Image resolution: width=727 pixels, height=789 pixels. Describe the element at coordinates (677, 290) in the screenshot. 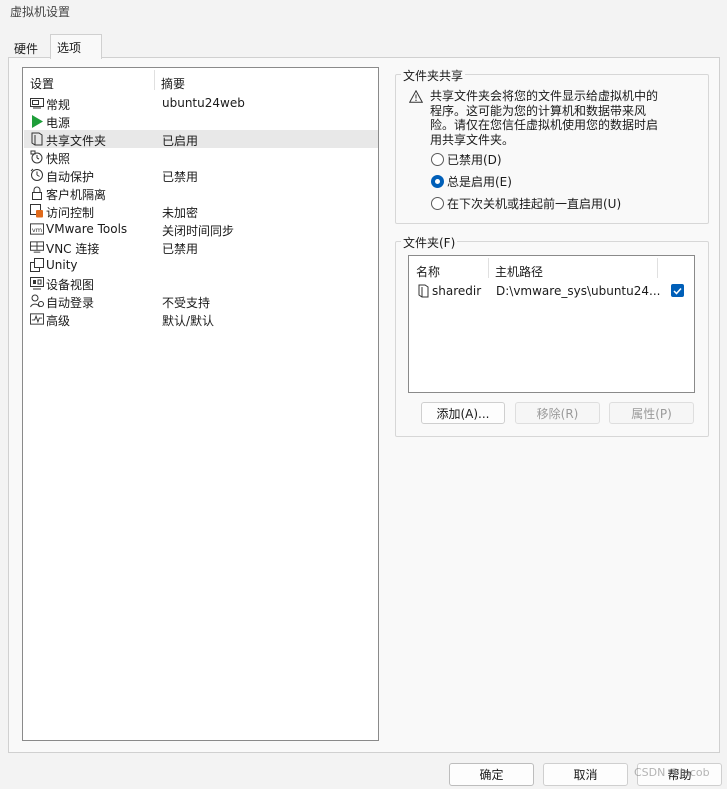

I see `folder-enabled-checkbox` at that location.